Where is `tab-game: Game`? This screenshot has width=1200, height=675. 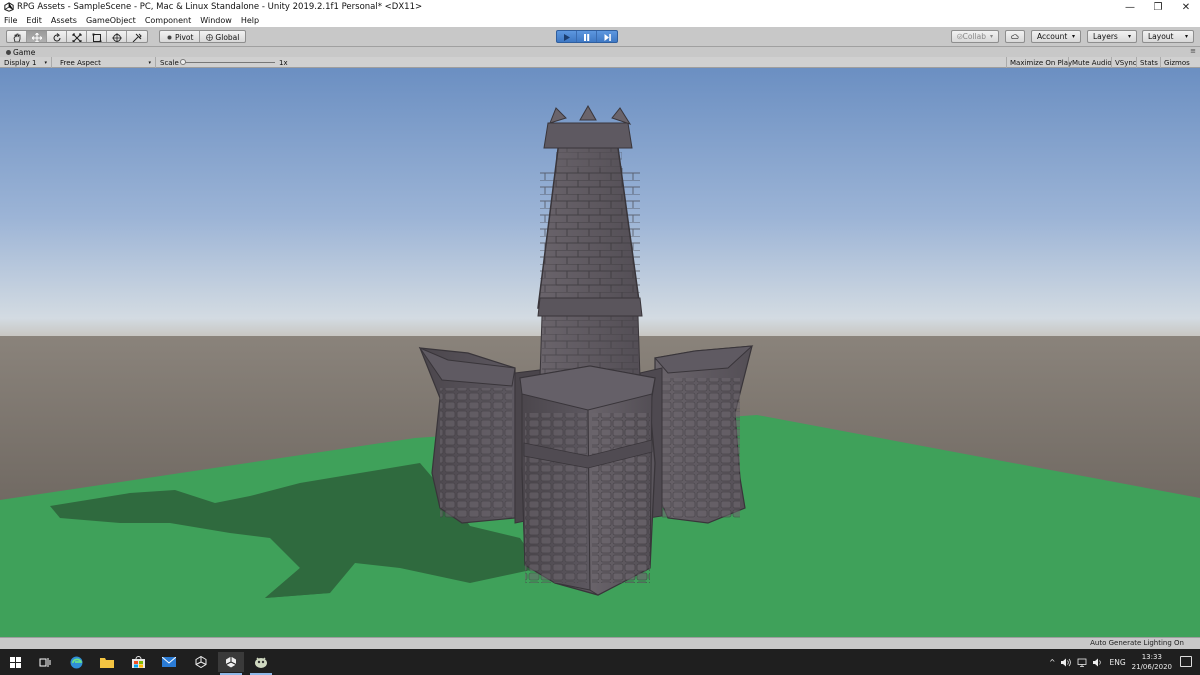 tab-game: Game is located at coordinates (20, 52).